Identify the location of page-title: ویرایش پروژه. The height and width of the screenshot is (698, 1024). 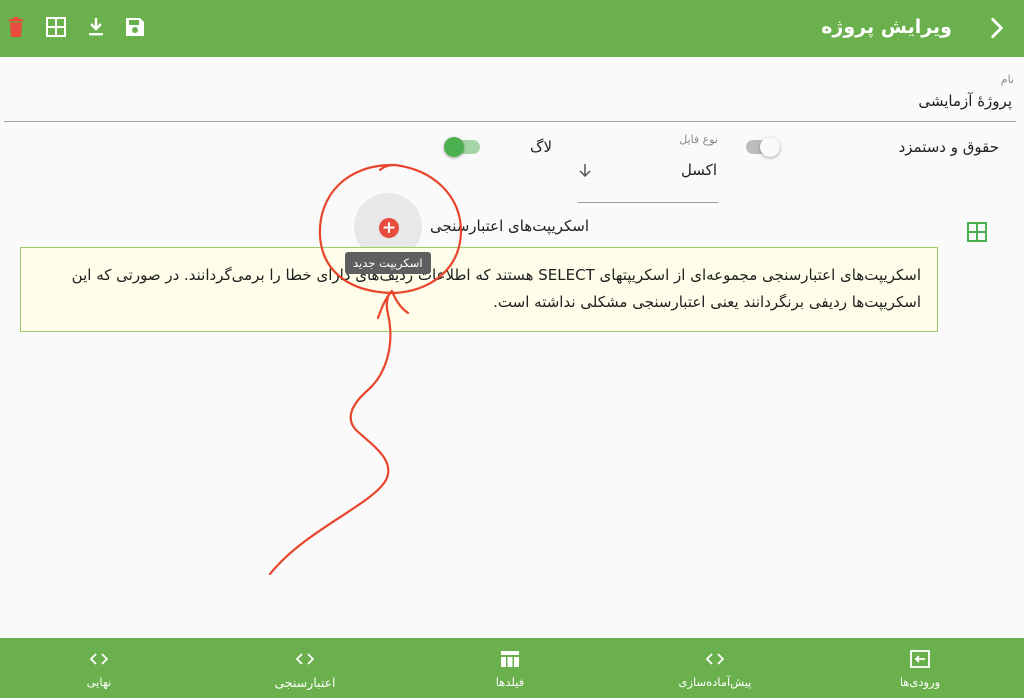
(886, 27).